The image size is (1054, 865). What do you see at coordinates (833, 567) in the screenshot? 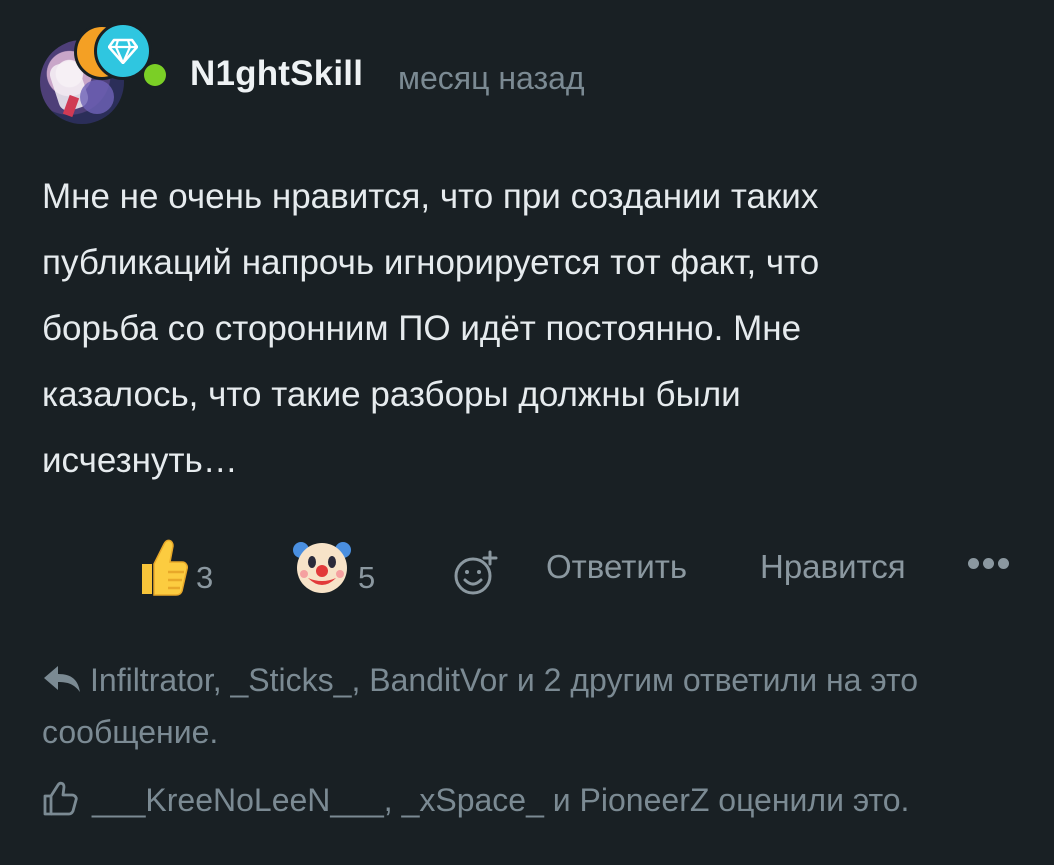
I see `like-button: Нравится` at bounding box center [833, 567].